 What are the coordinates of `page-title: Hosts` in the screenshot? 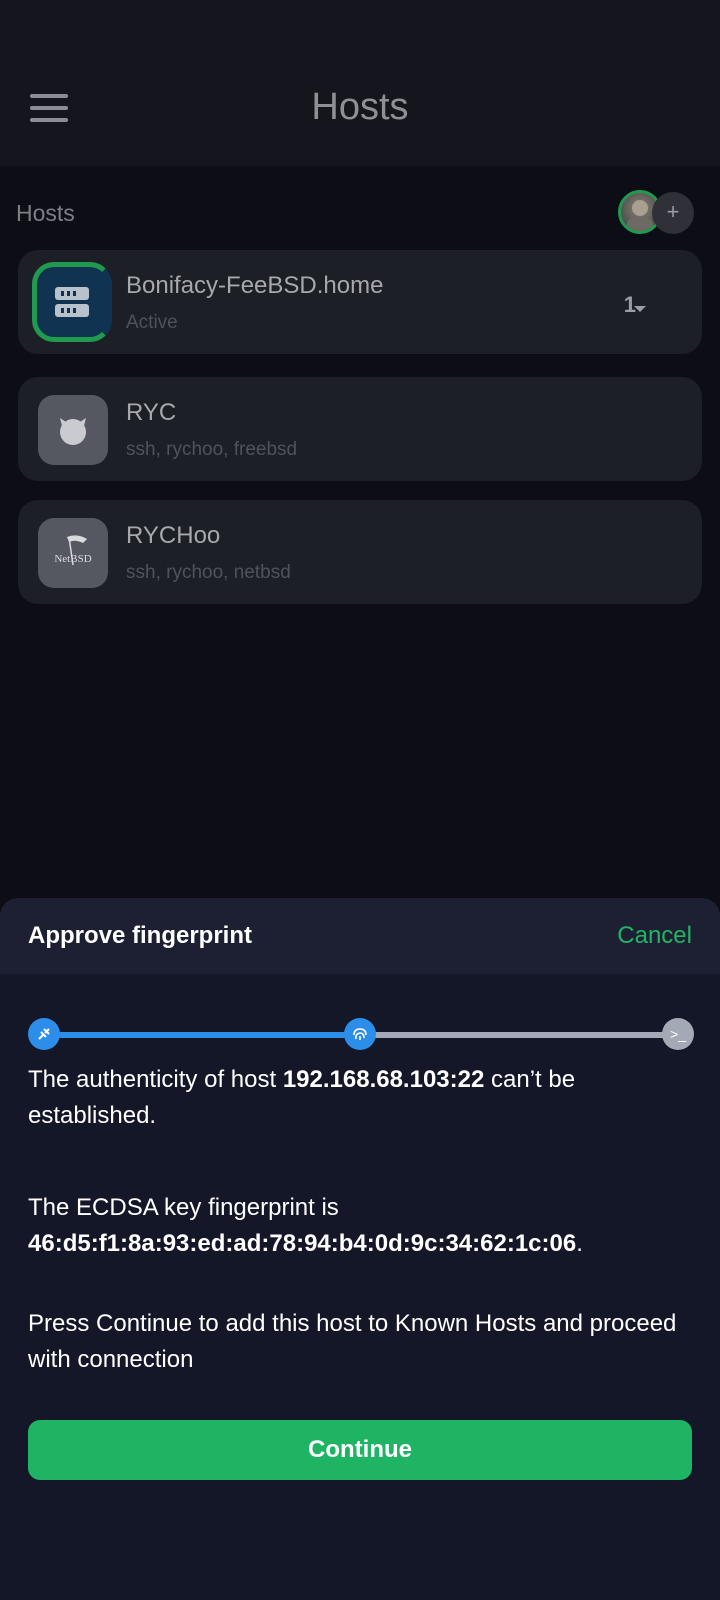 It's located at (360, 107).